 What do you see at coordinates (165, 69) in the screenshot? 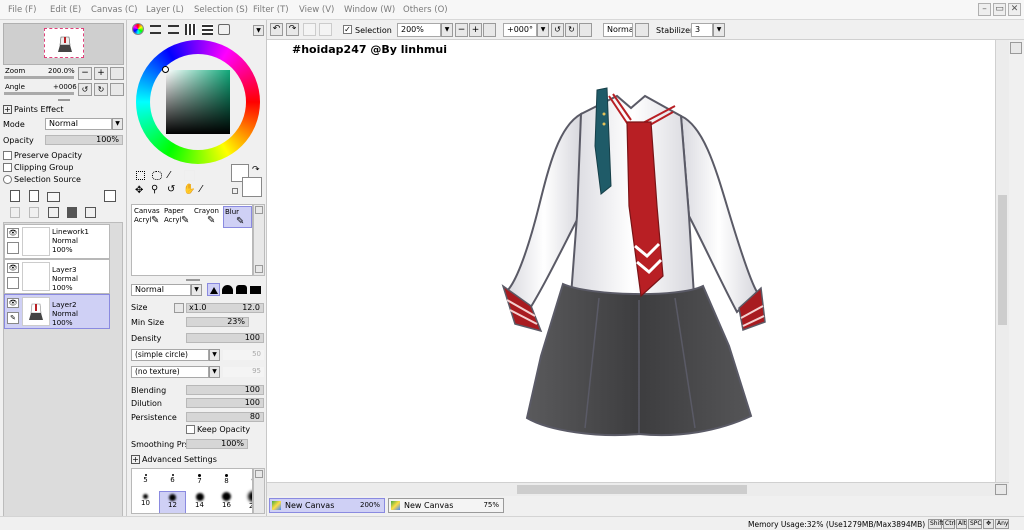
I see `color-picker-handle` at bounding box center [165, 69].